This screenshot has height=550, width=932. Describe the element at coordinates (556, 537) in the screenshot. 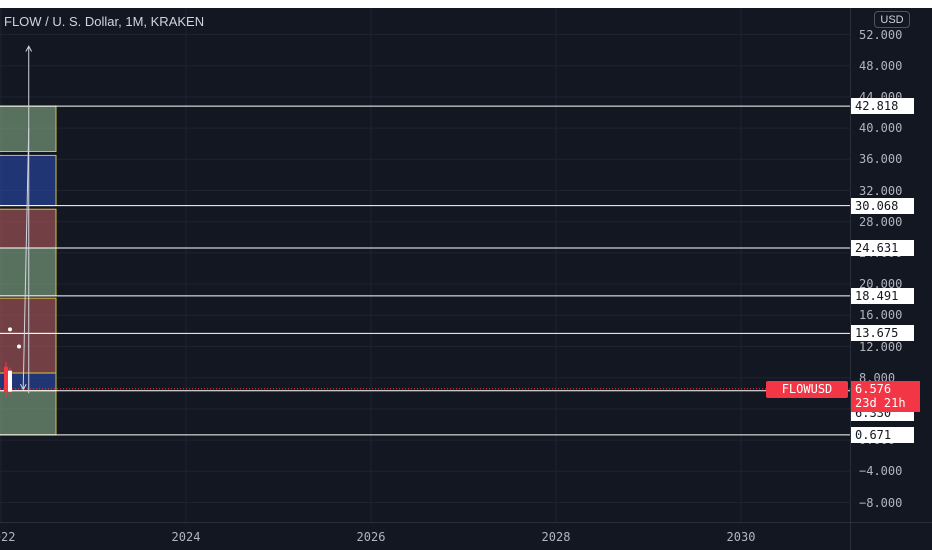

I see `time-tick-label: 2028` at that location.